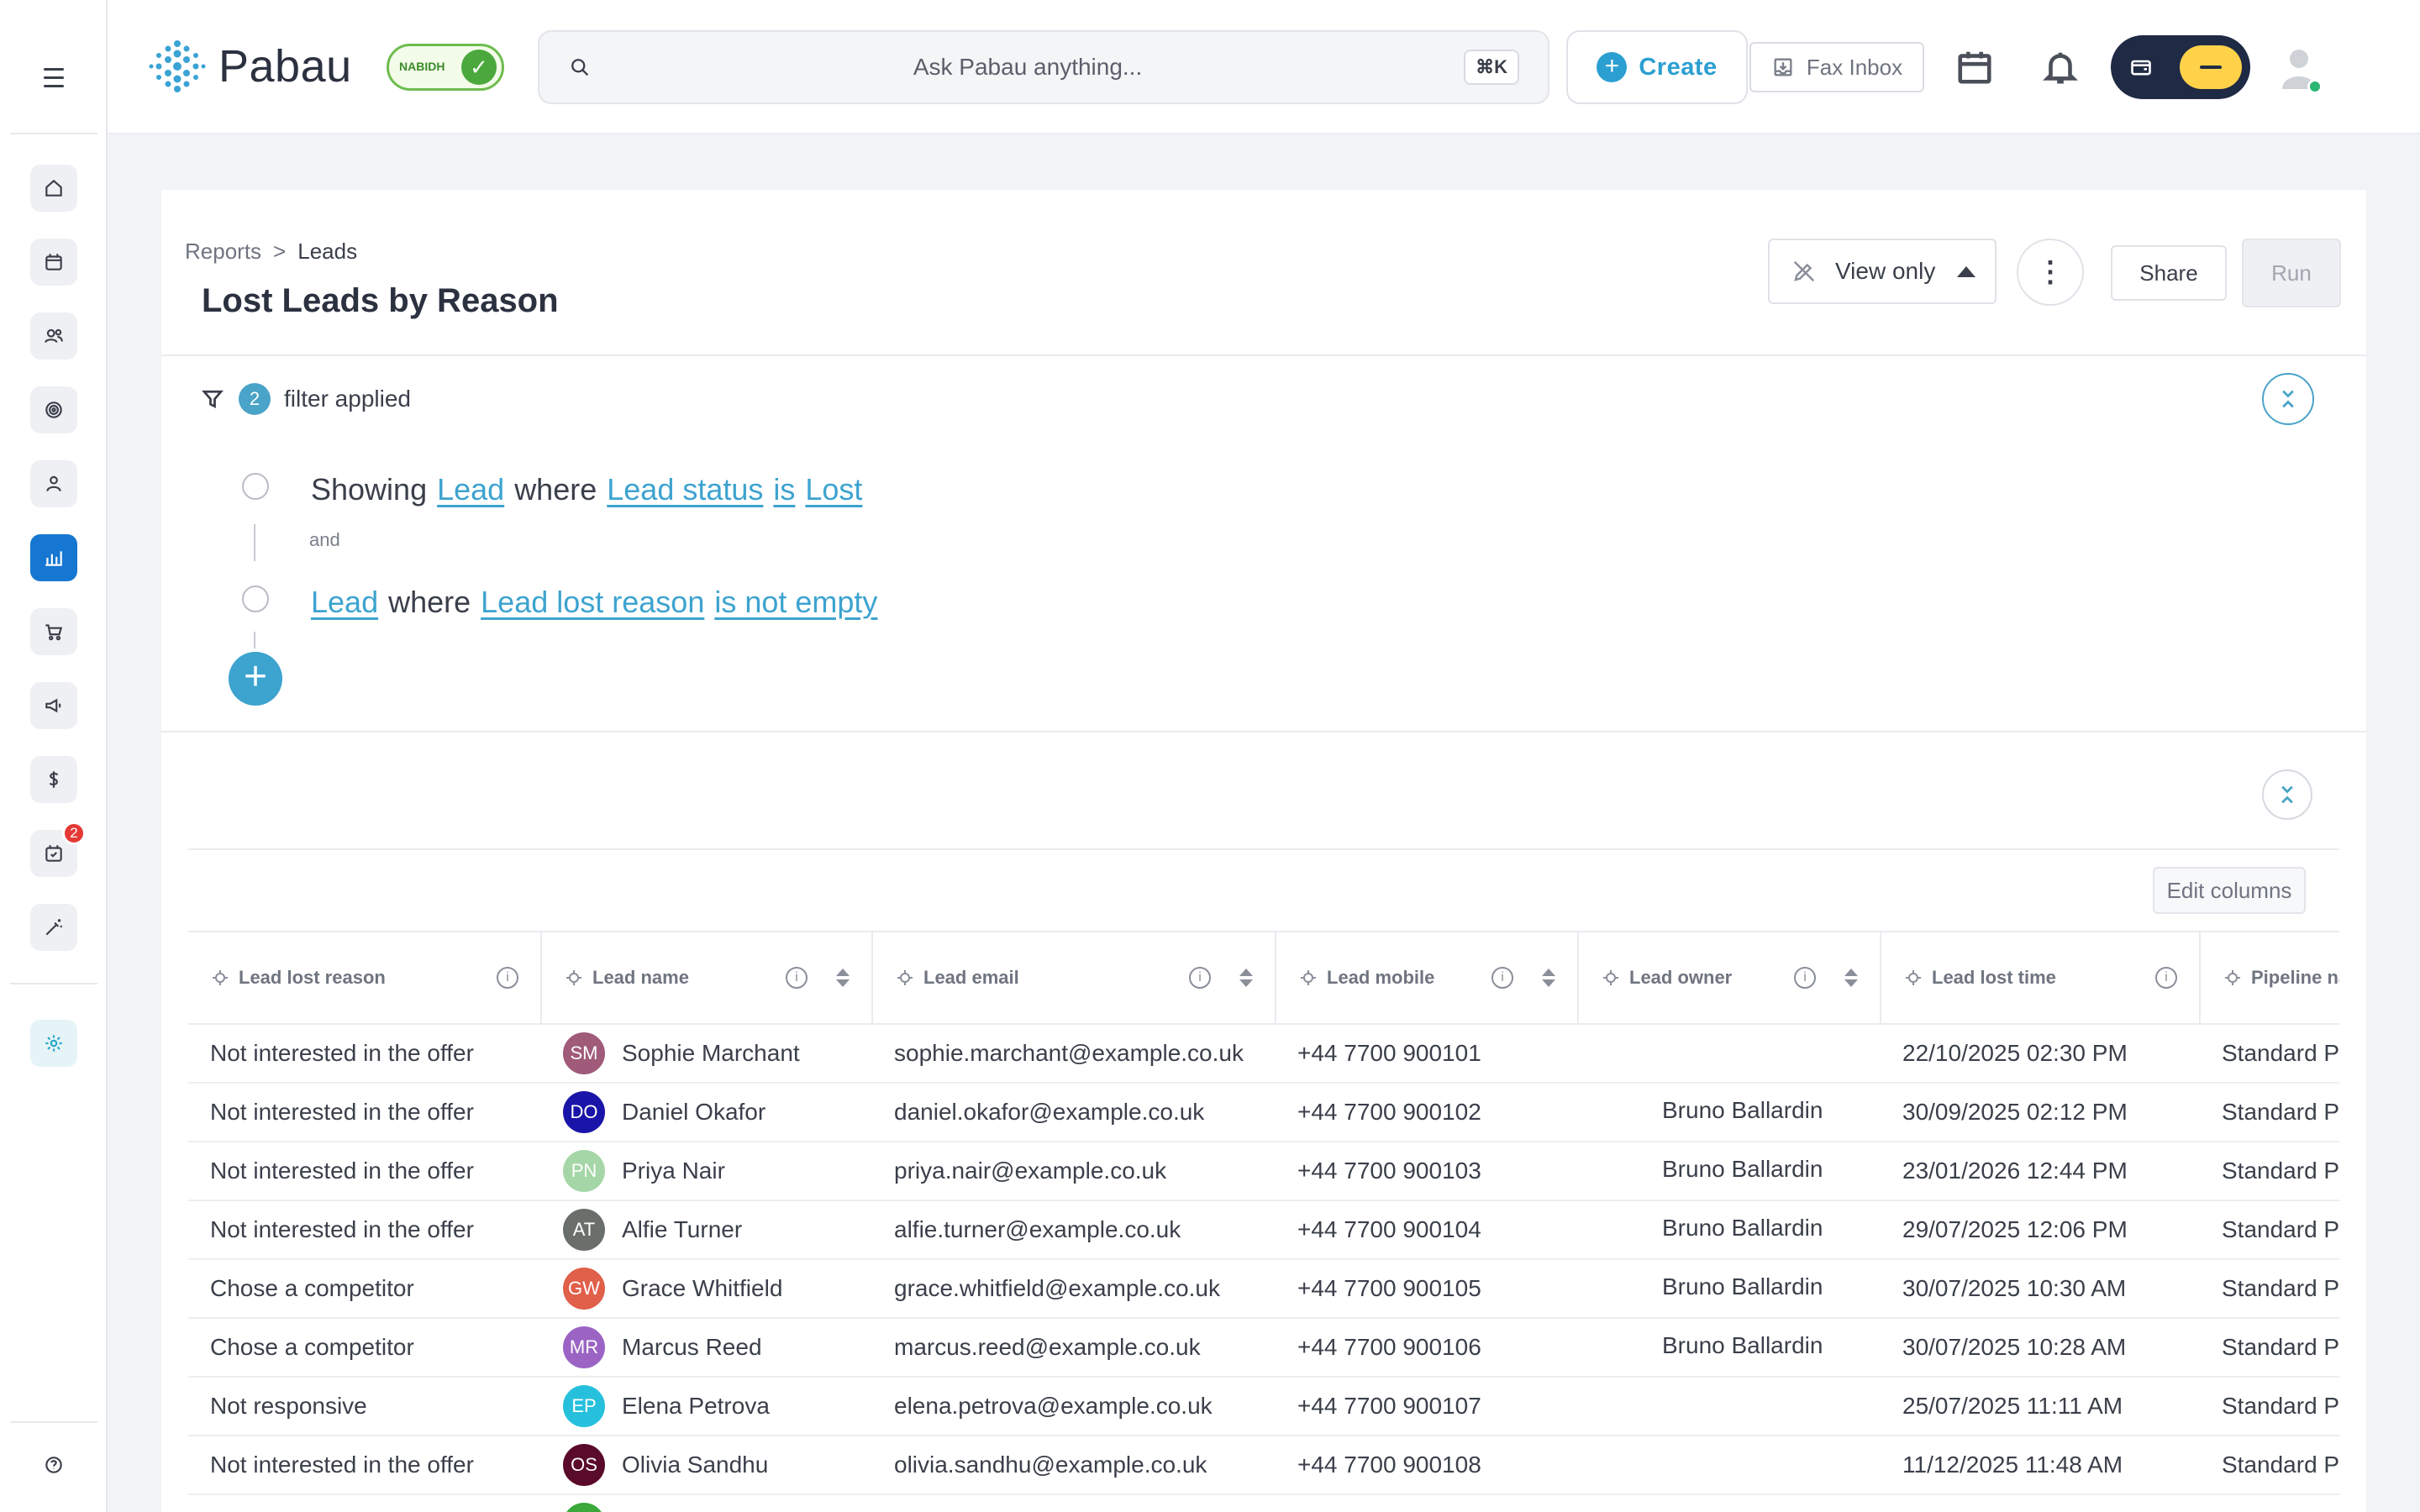 This screenshot has width=2420, height=1512. Describe the element at coordinates (53, 557) in the screenshot. I see `sidebar-item-reports` at that location.